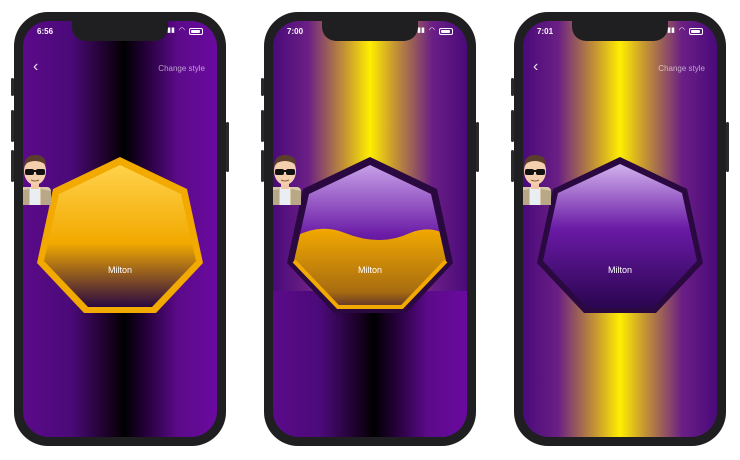  What do you see at coordinates (295, 31) in the screenshot?
I see `status-time: 7:00` at bounding box center [295, 31].